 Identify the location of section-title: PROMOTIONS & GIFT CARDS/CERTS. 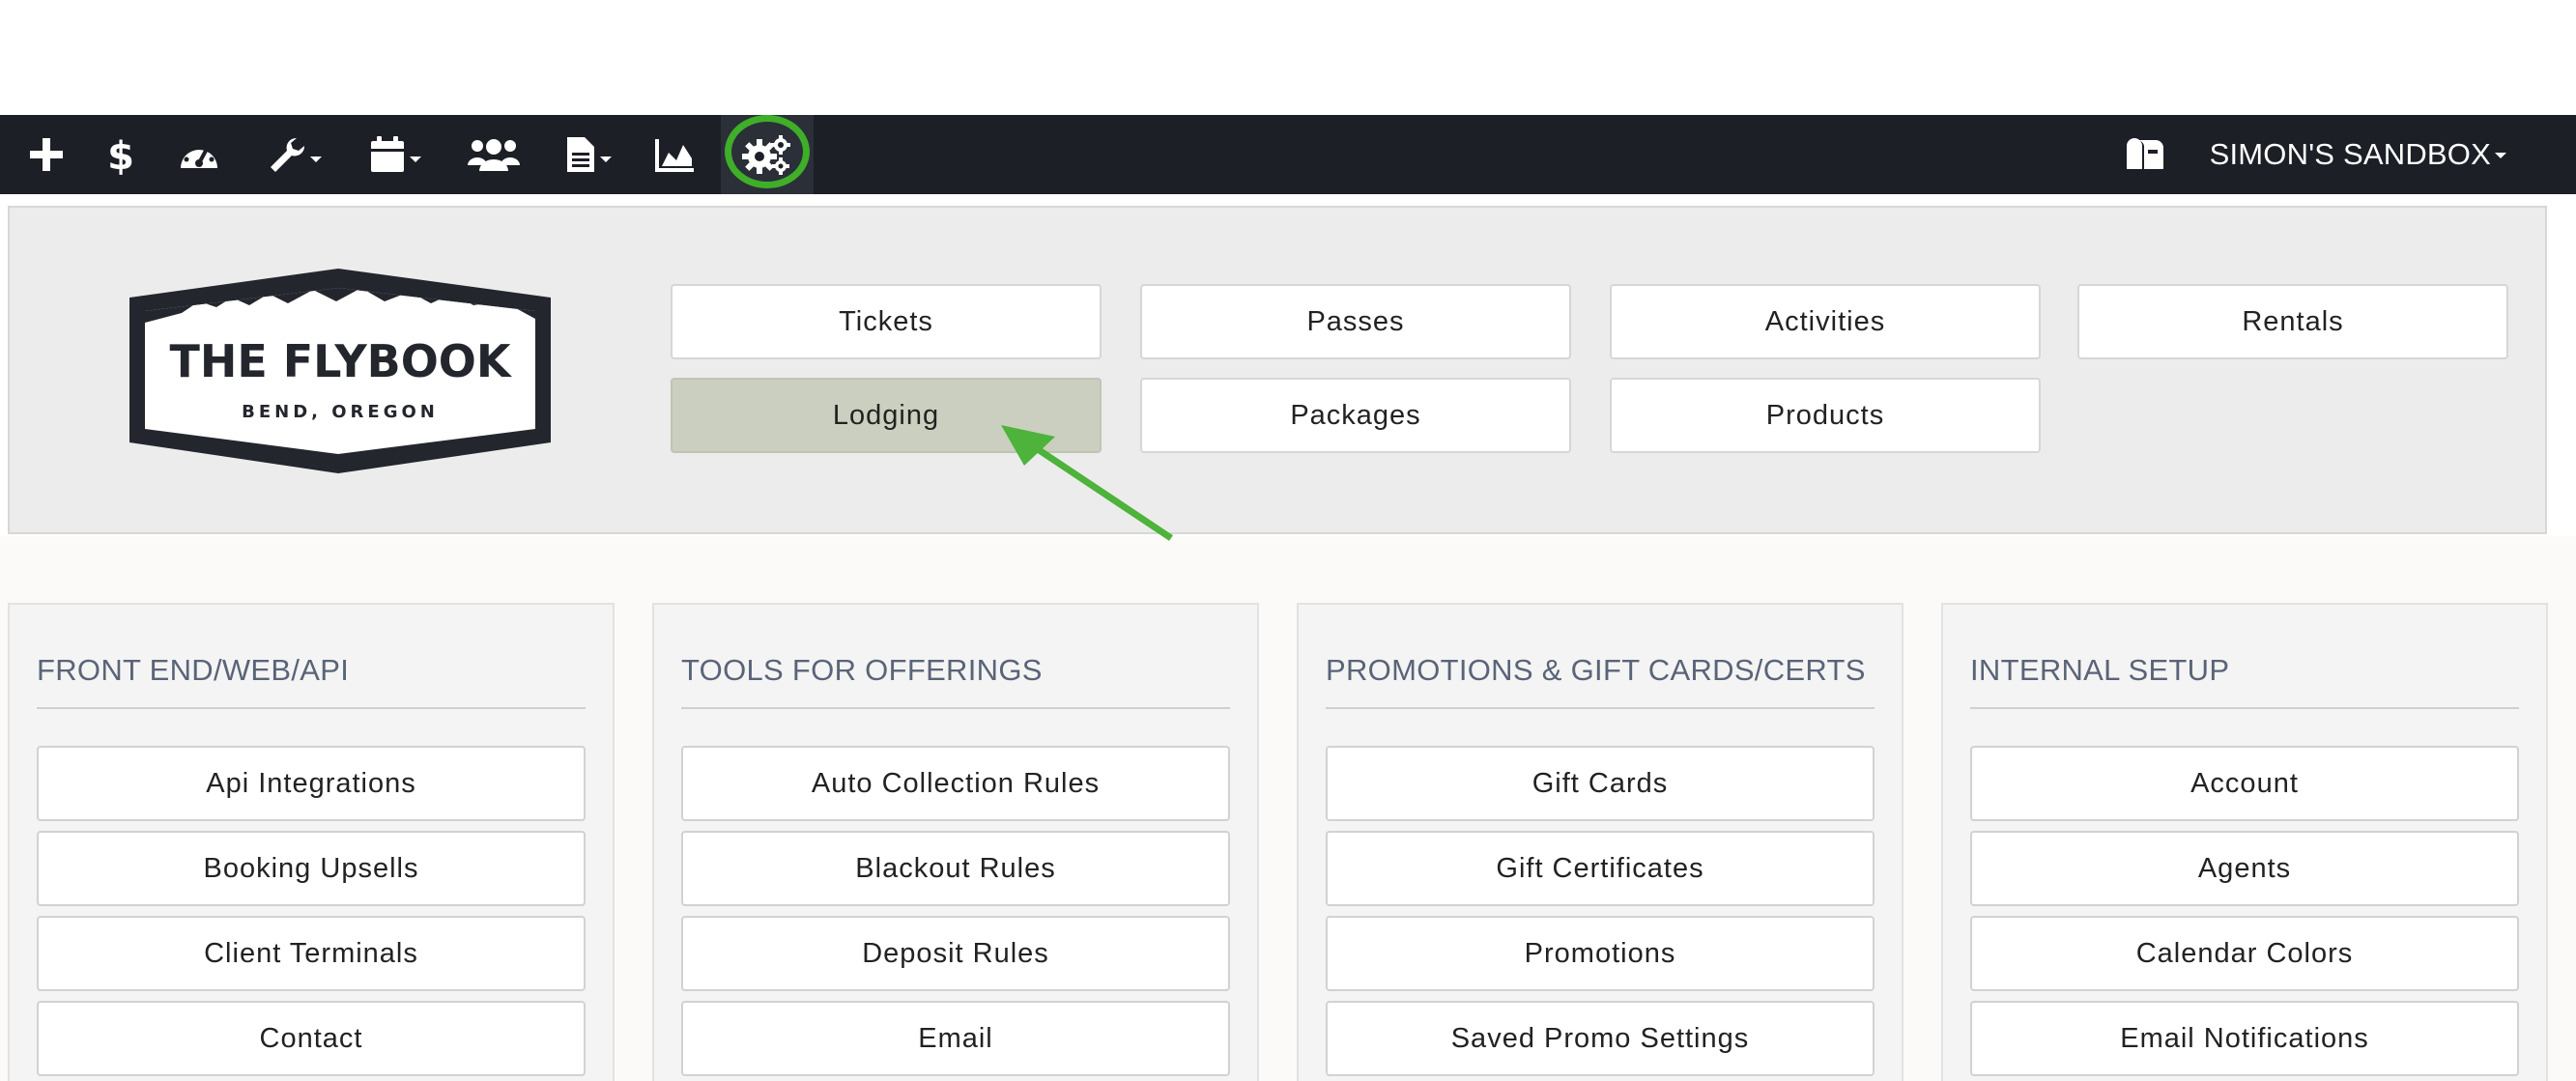
(1601, 681).